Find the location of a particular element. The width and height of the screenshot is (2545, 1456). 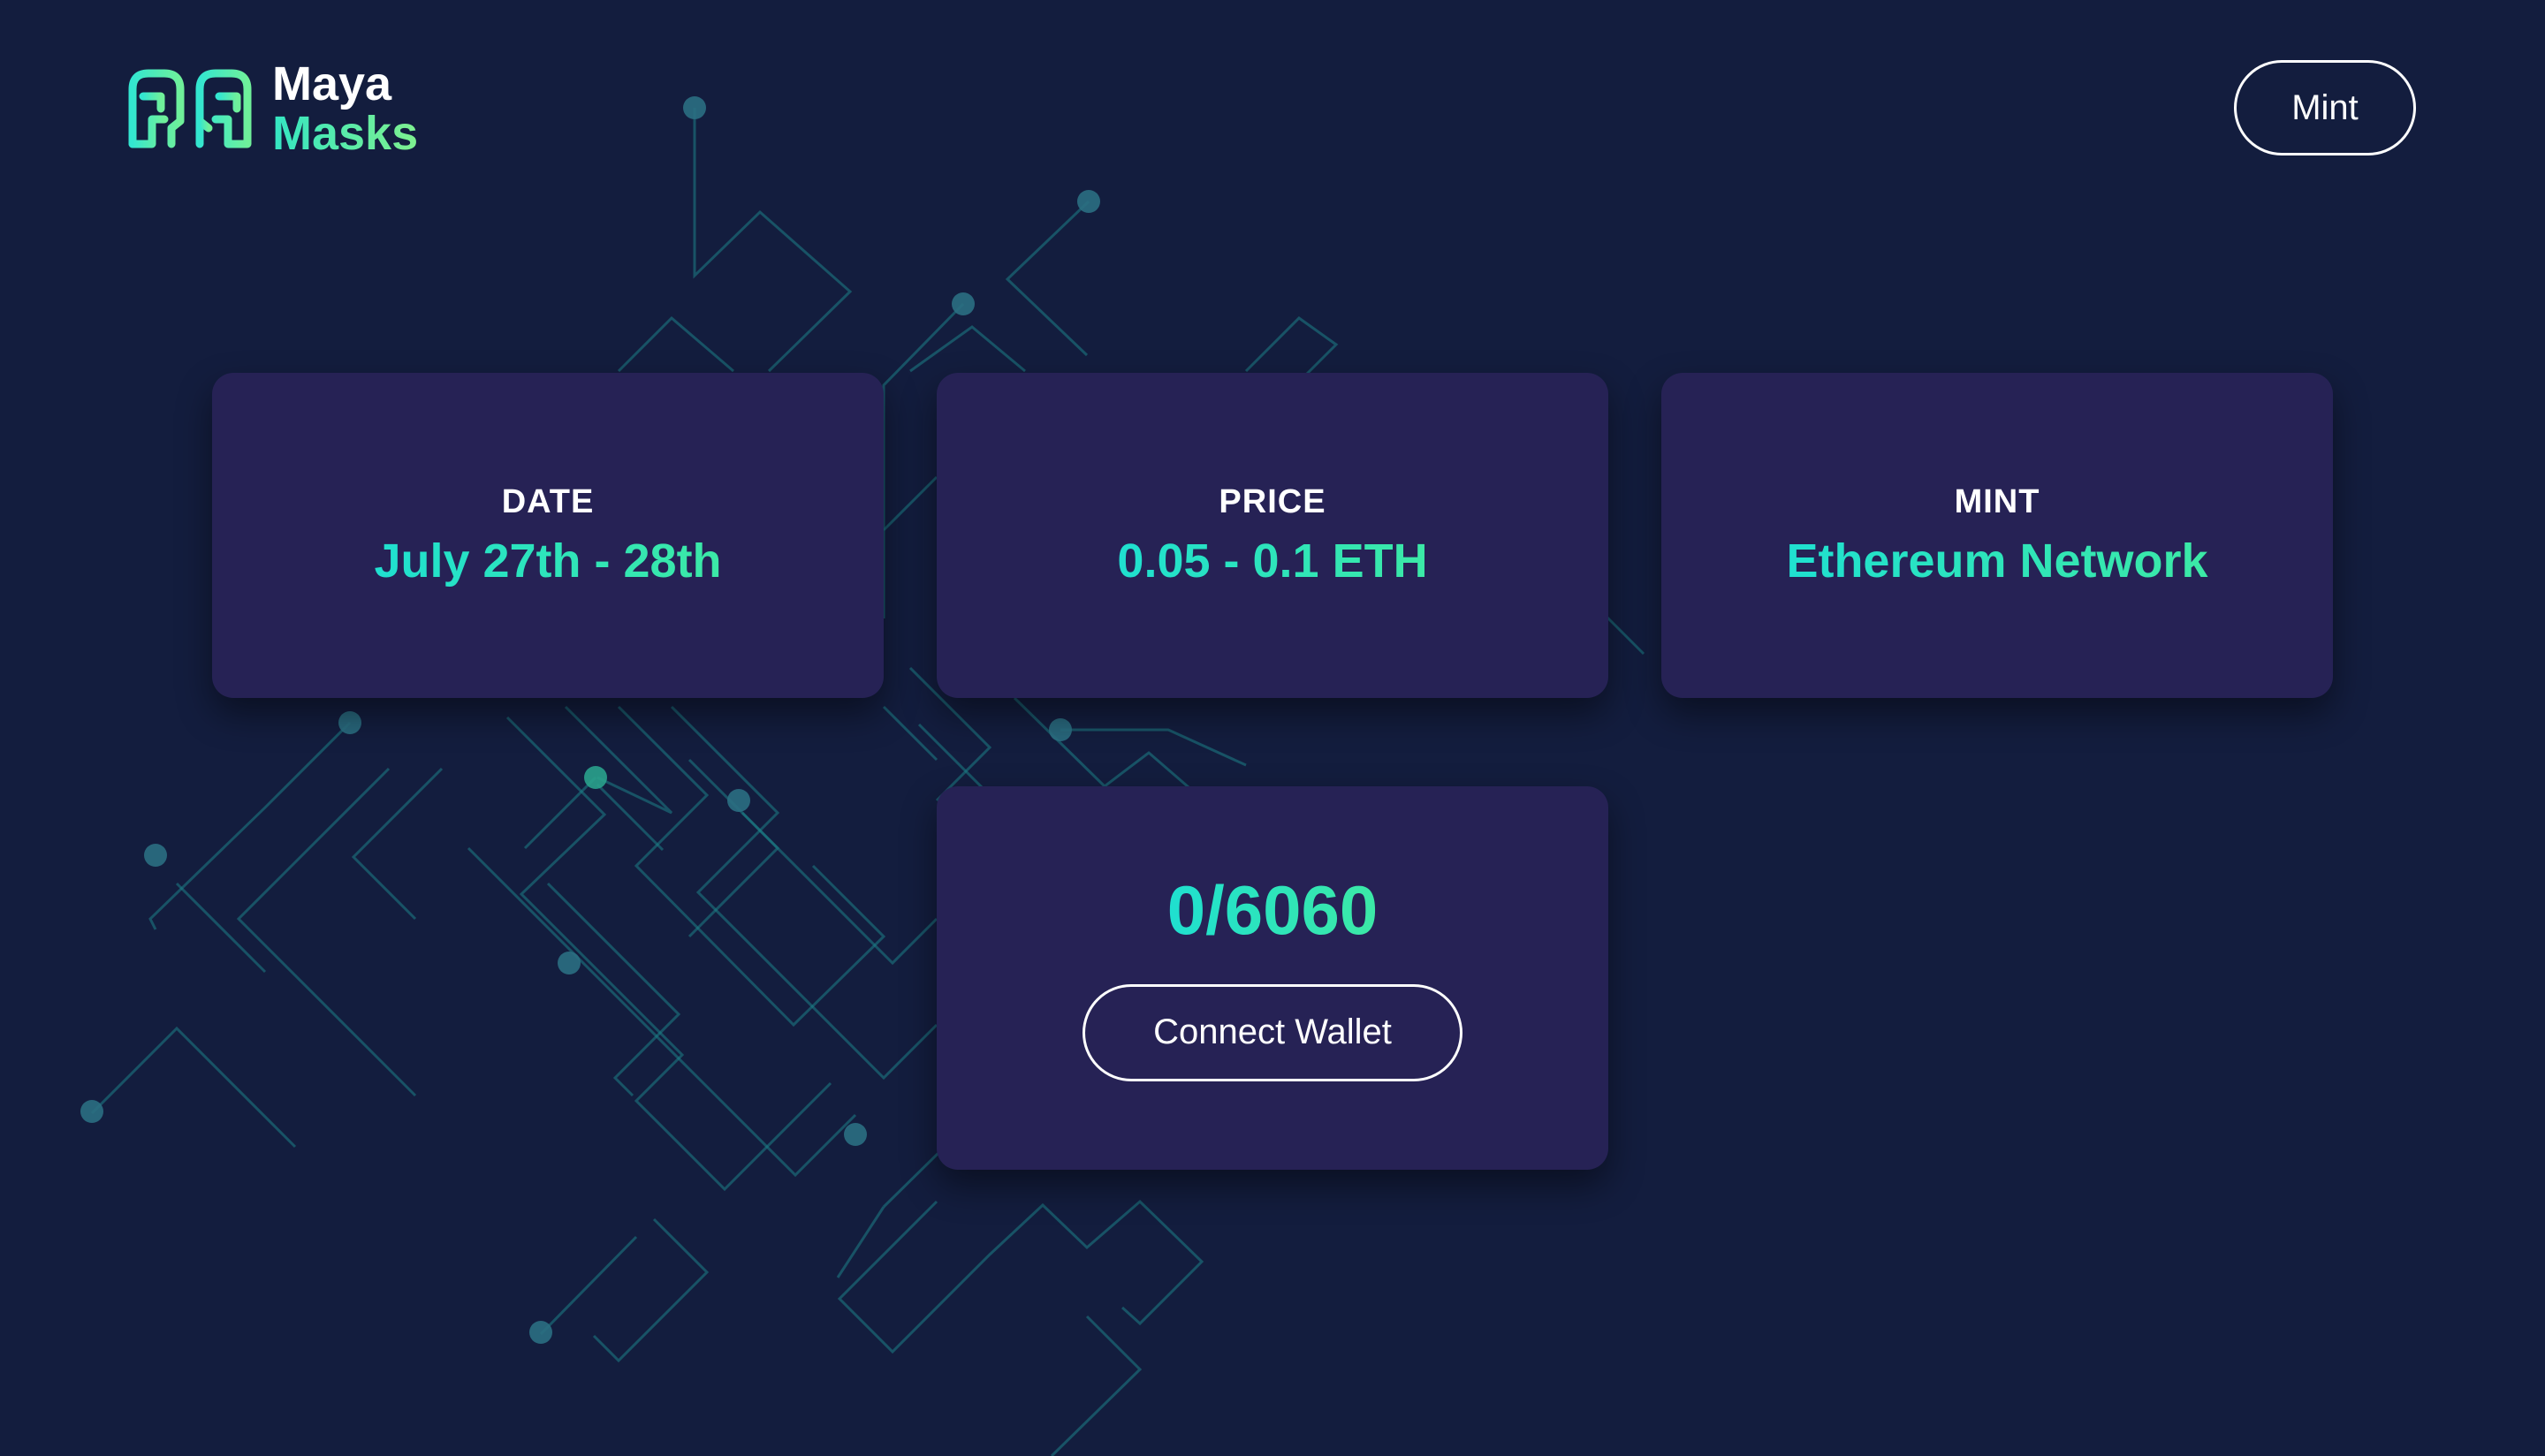

date-value: July 27th - 28th is located at coordinates (548, 561).